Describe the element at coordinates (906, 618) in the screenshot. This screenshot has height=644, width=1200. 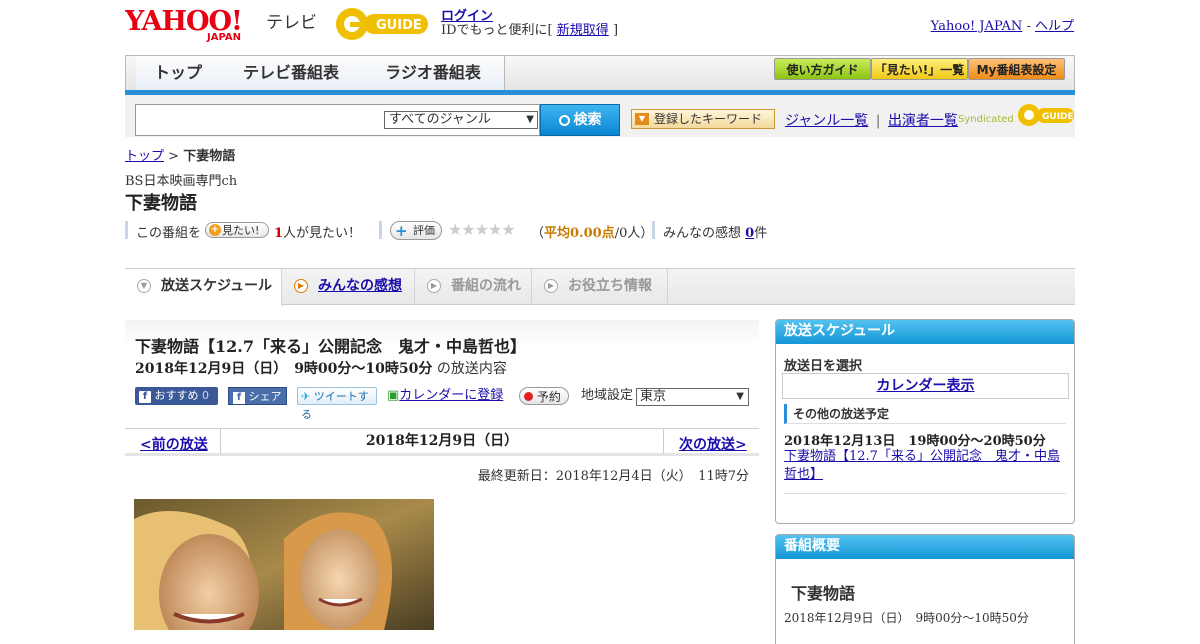
I see `summary-datetime: 2018年12月9日（日） 9時00分～10時50分` at that location.